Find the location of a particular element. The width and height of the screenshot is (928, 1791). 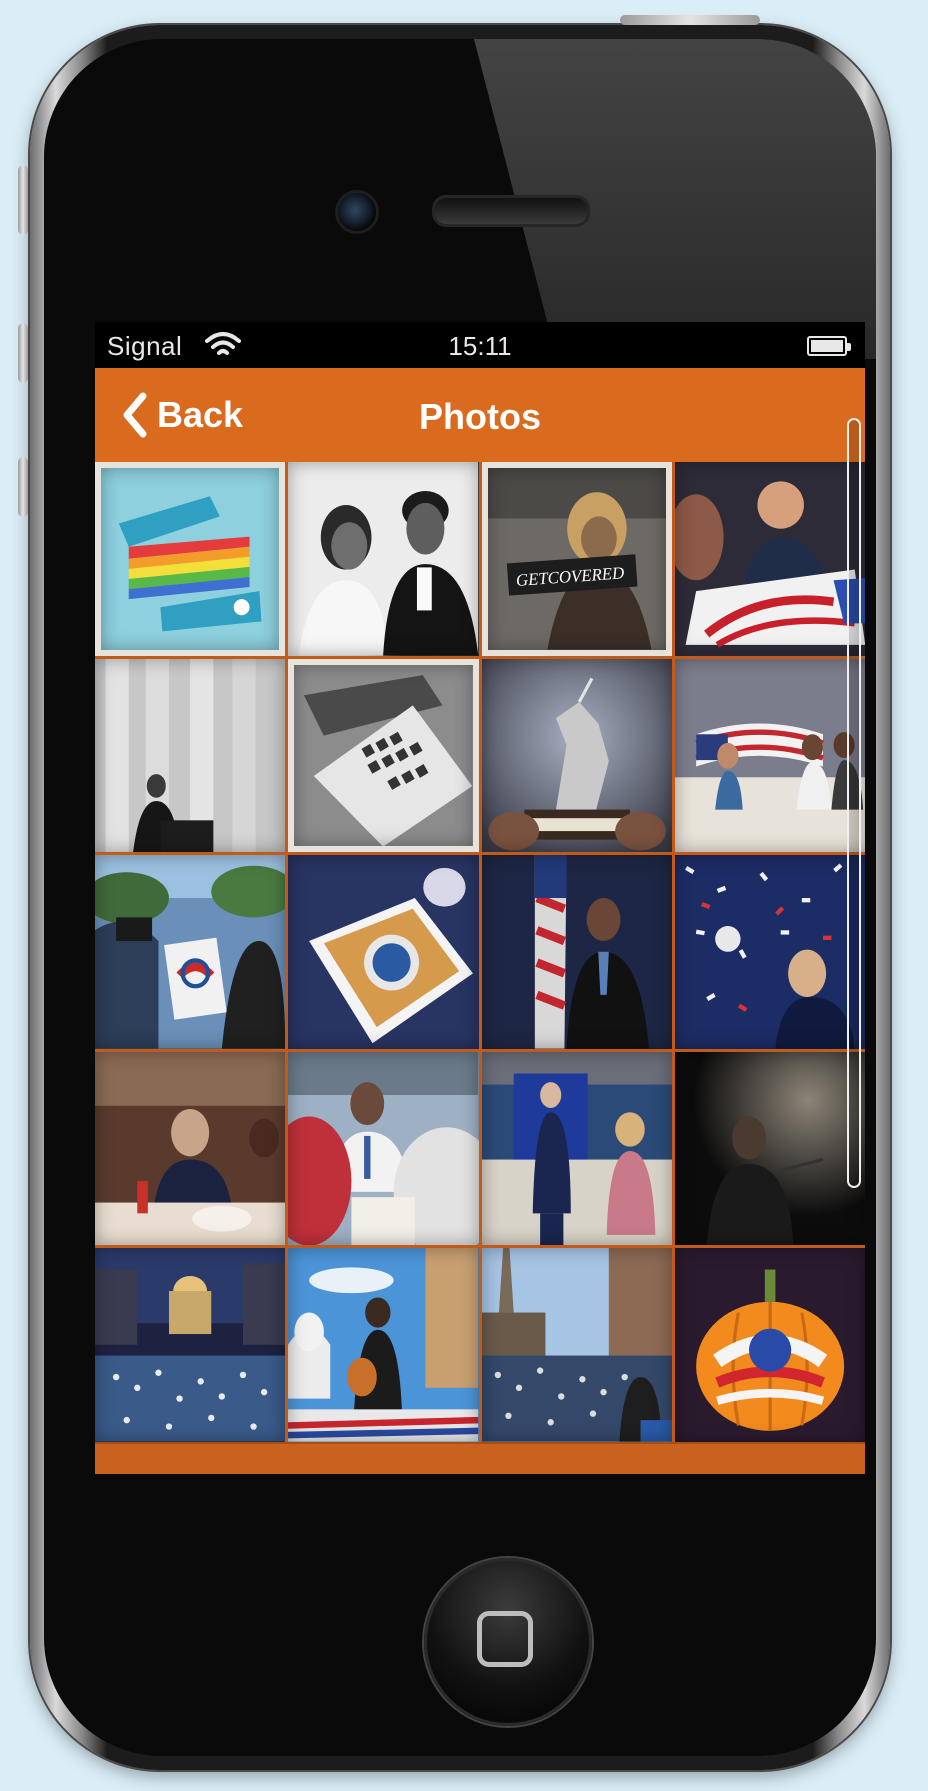

night-rally-image is located at coordinates (190, 1345).